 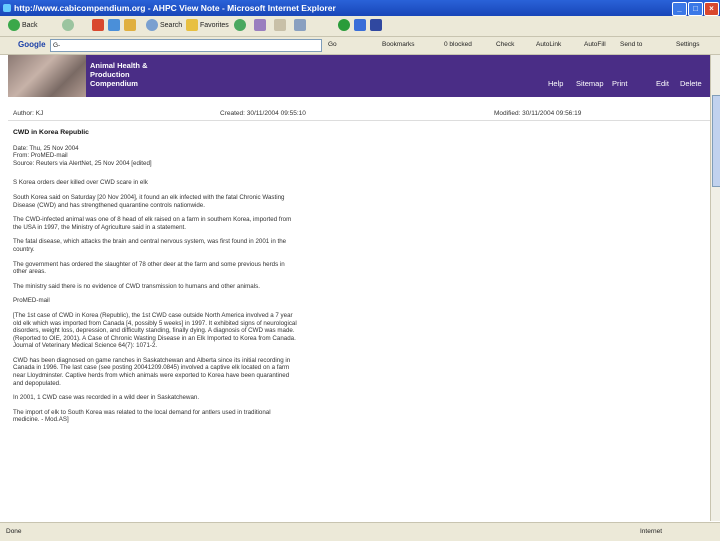 I want to click on home-button, so click(x=131, y=26).